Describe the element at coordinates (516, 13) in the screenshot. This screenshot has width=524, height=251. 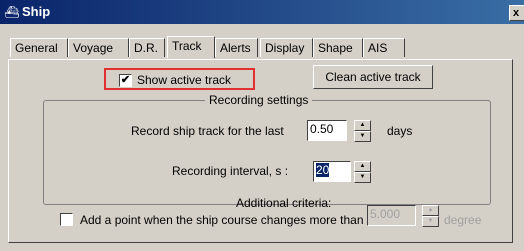
I see `close-button: x` at that location.